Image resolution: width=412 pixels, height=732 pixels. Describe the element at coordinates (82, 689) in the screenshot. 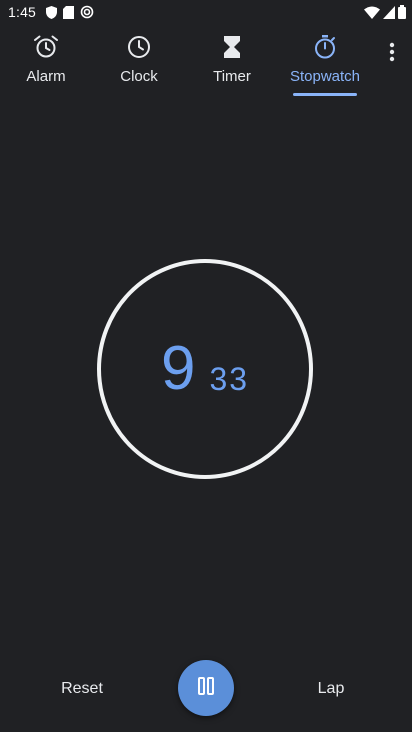

I see `reset-button: Reset` at that location.